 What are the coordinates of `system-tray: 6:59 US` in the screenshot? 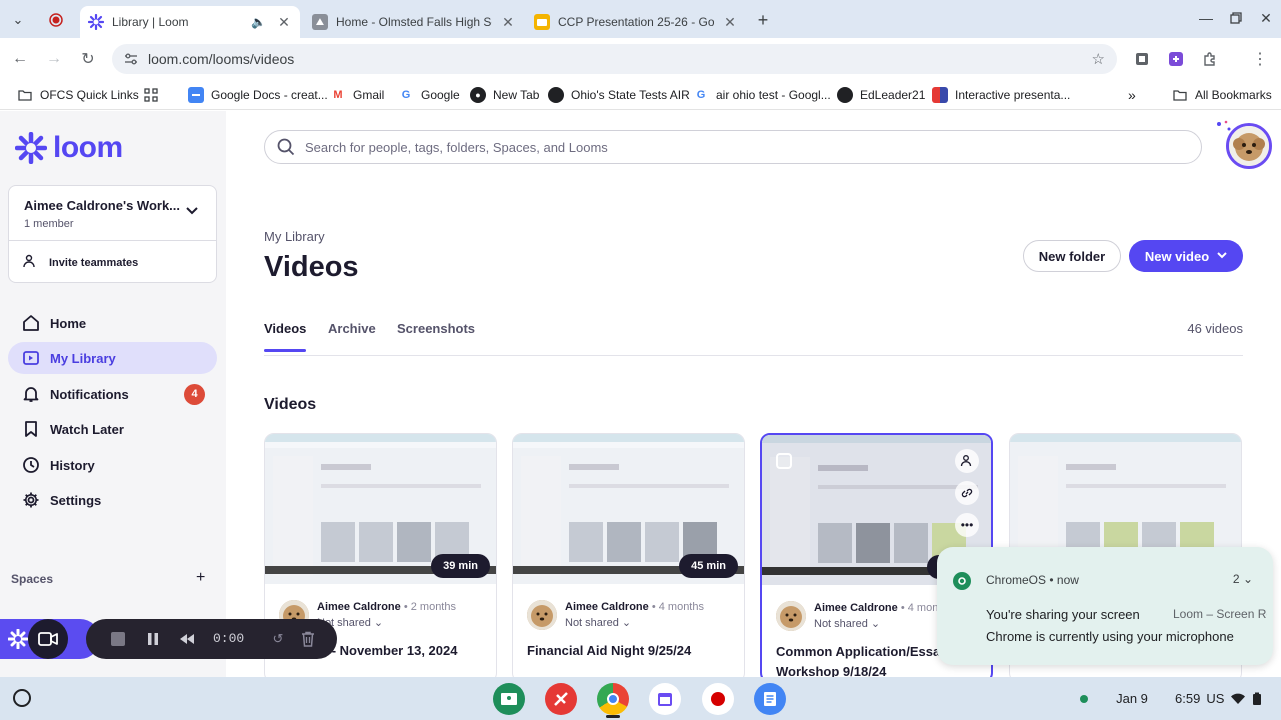 It's located at (1218, 698).